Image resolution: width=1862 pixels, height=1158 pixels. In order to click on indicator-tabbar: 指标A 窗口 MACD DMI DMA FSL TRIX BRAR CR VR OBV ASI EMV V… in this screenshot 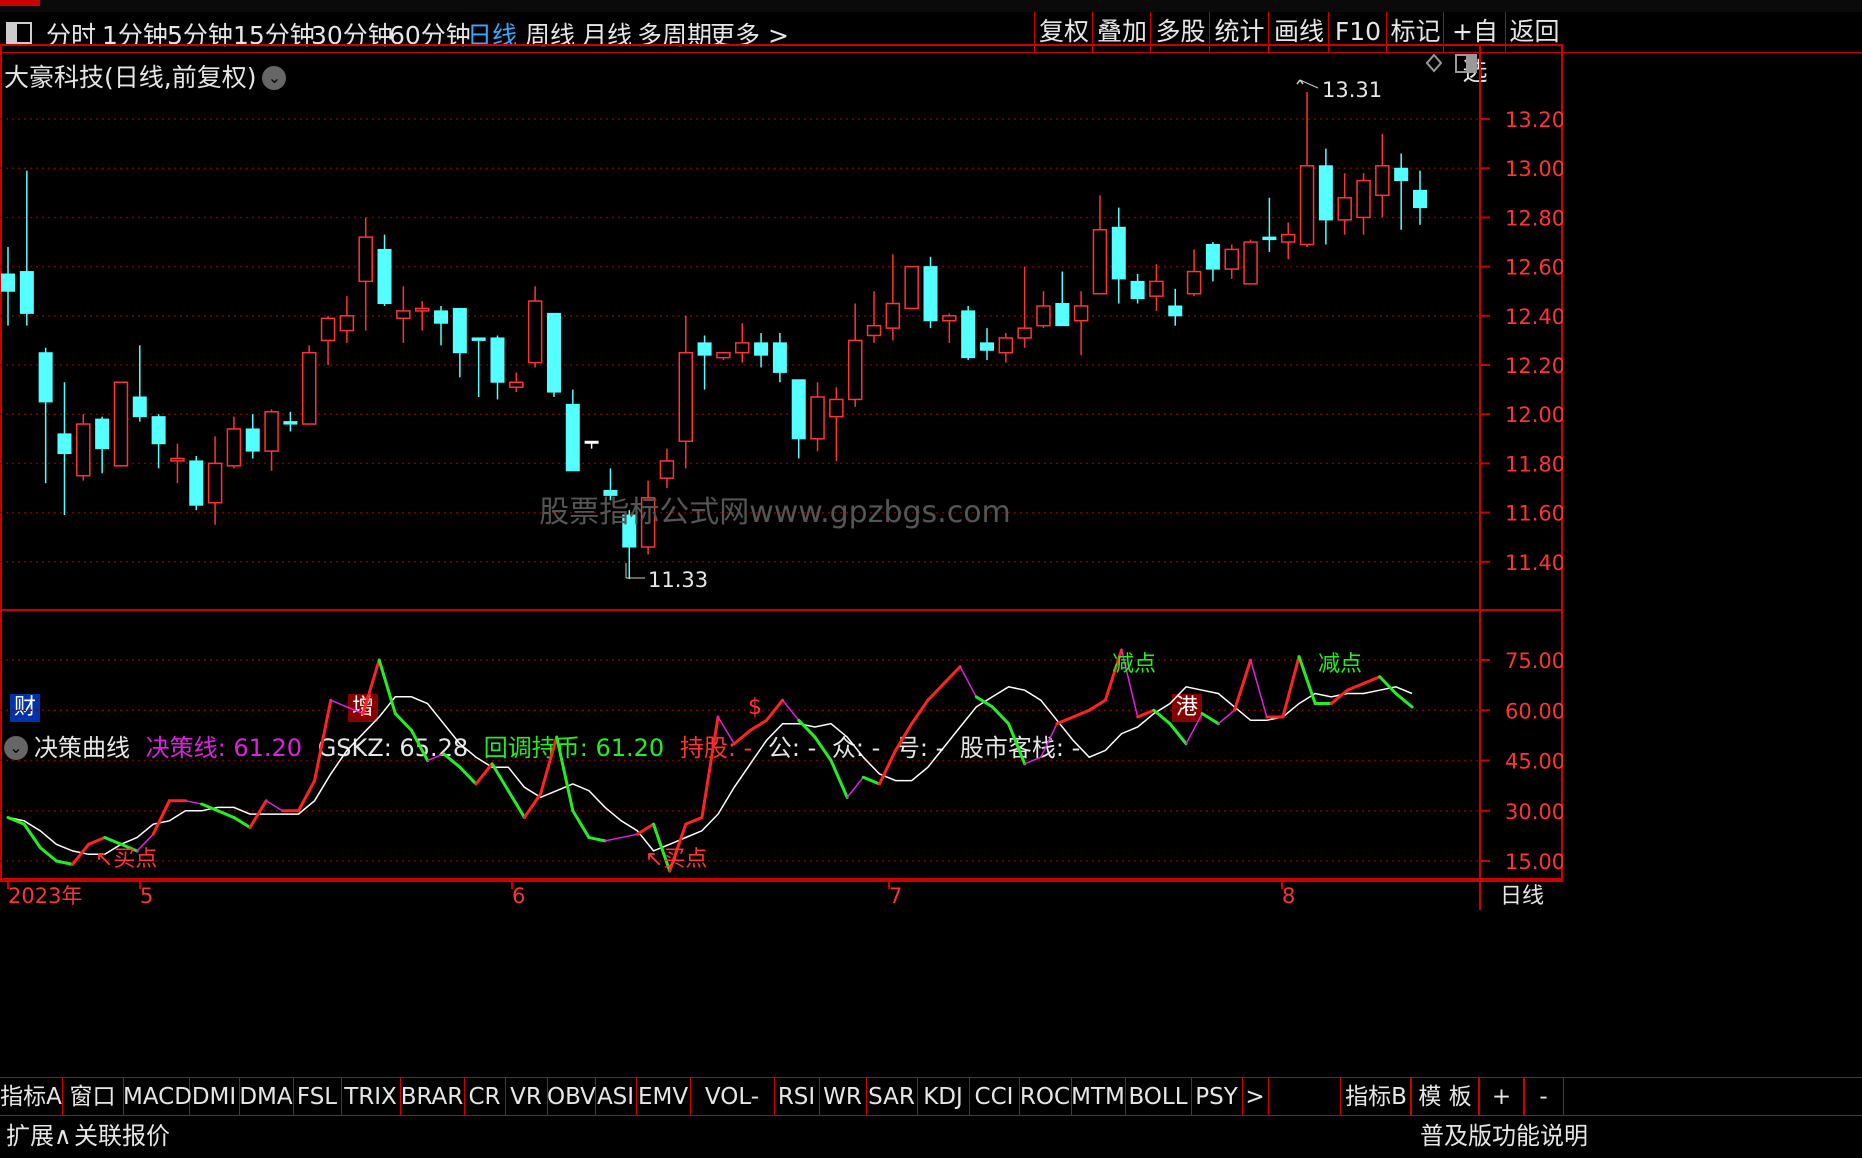, I will do `click(931, 1112)`.